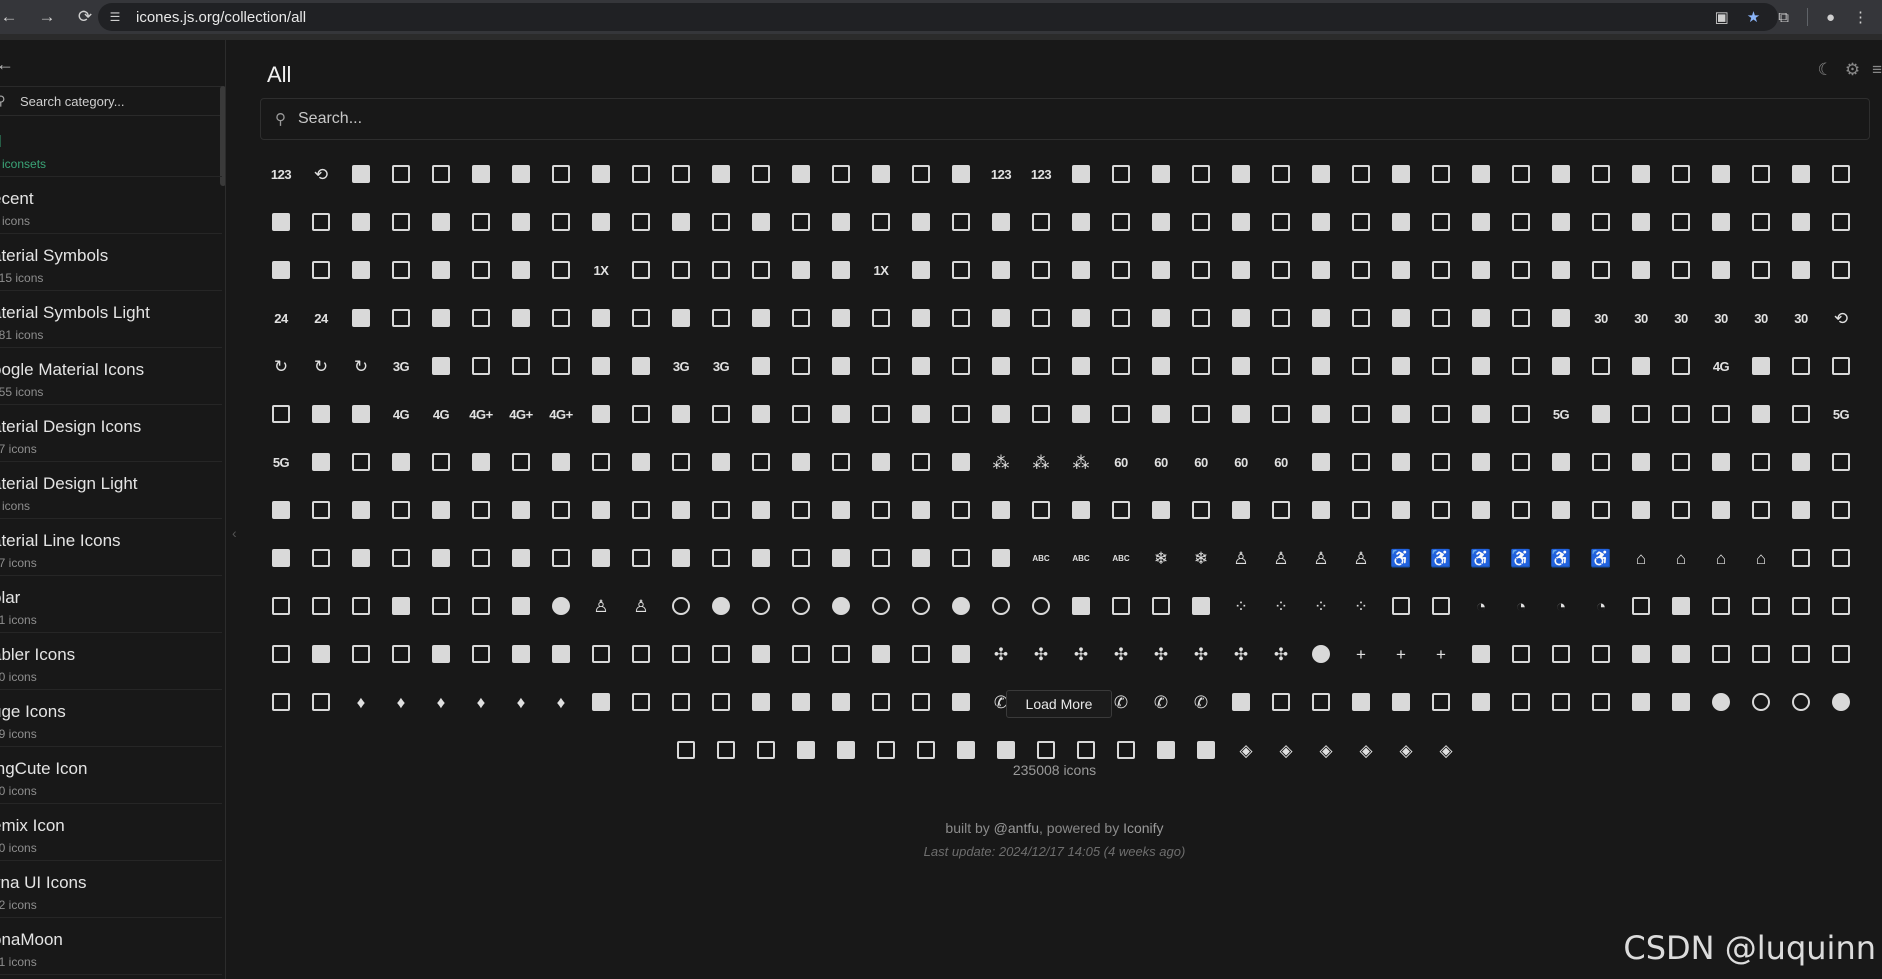 This screenshot has width=1882, height=979. Describe the element at coordinates (111, 433) in the screenshot. I see `sidebar-item: aterial Design Icons 47 icons` at that location.